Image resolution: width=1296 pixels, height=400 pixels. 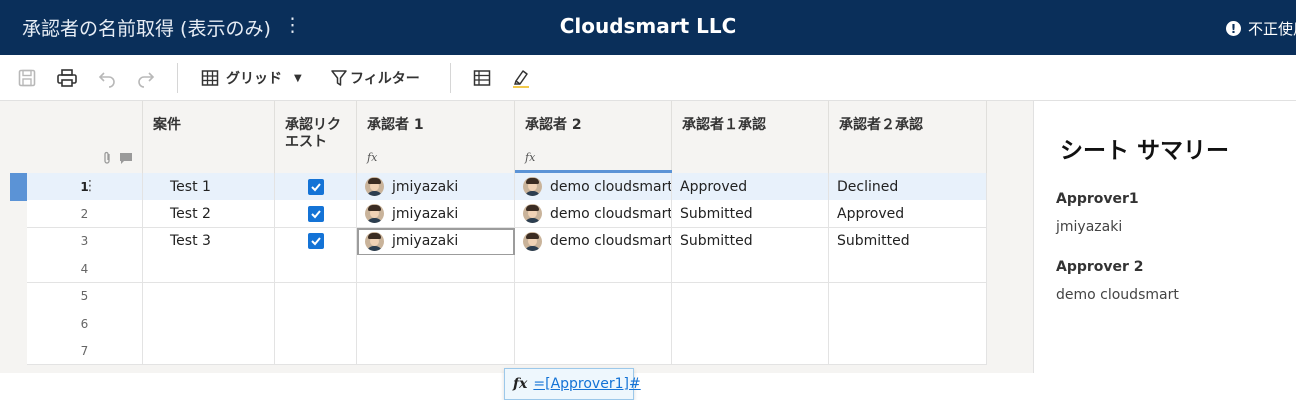 I want to click on comment-icon, so click(x=126, y=158).